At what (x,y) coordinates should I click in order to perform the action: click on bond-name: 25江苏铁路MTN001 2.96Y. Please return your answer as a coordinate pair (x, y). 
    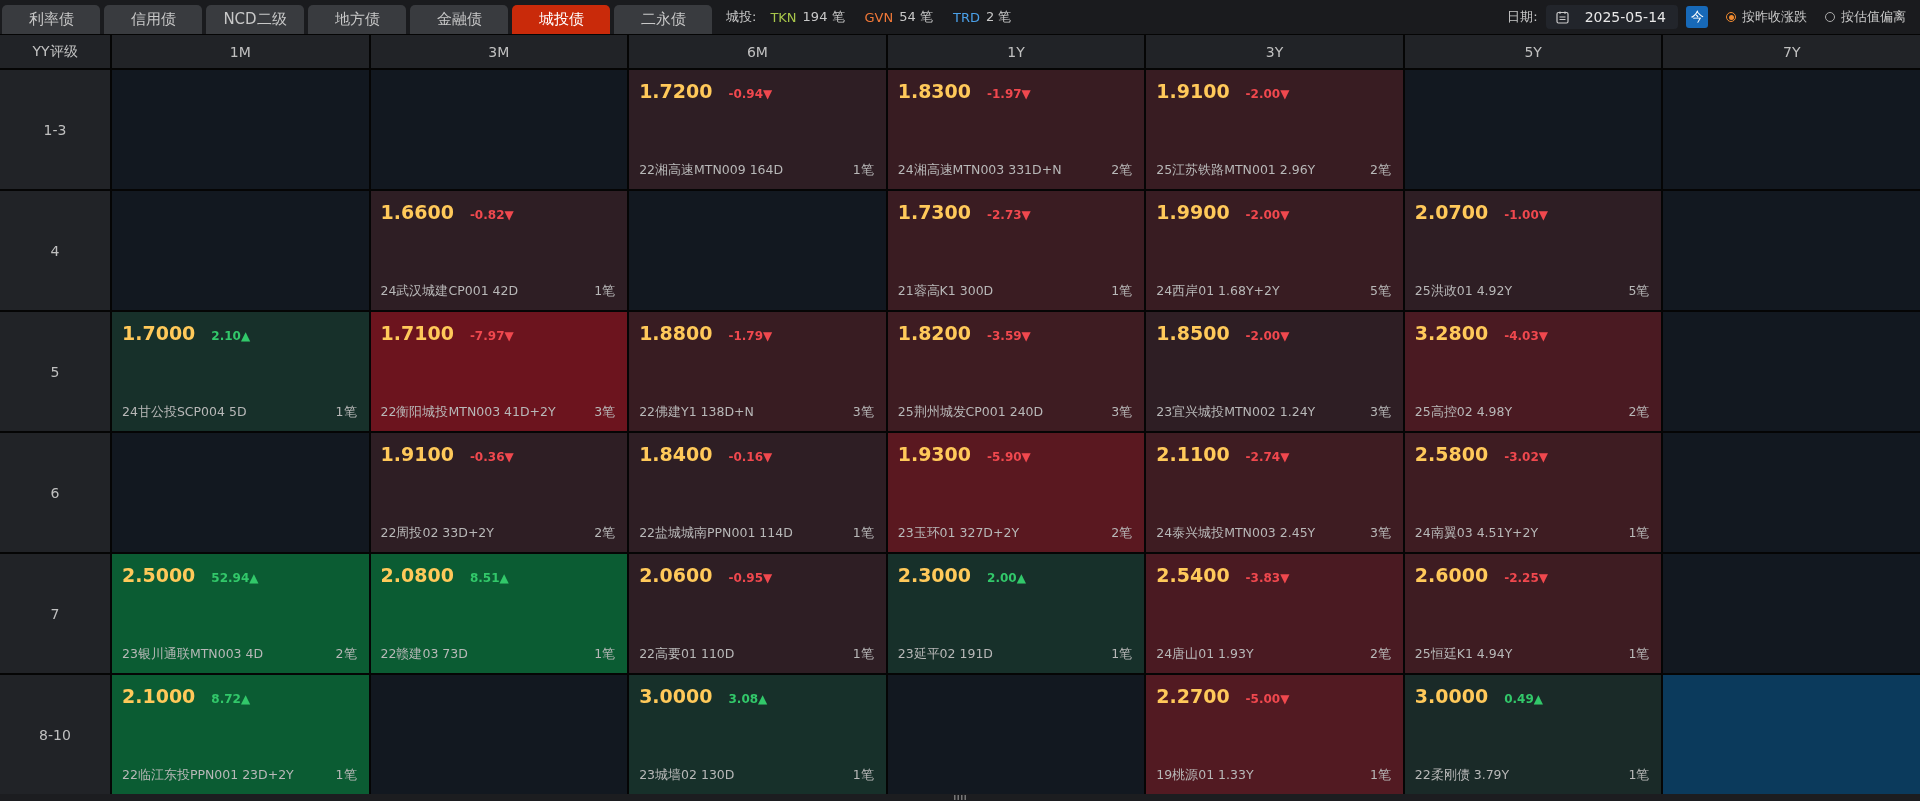
    Looking at the image, I should click on (1236, 170).